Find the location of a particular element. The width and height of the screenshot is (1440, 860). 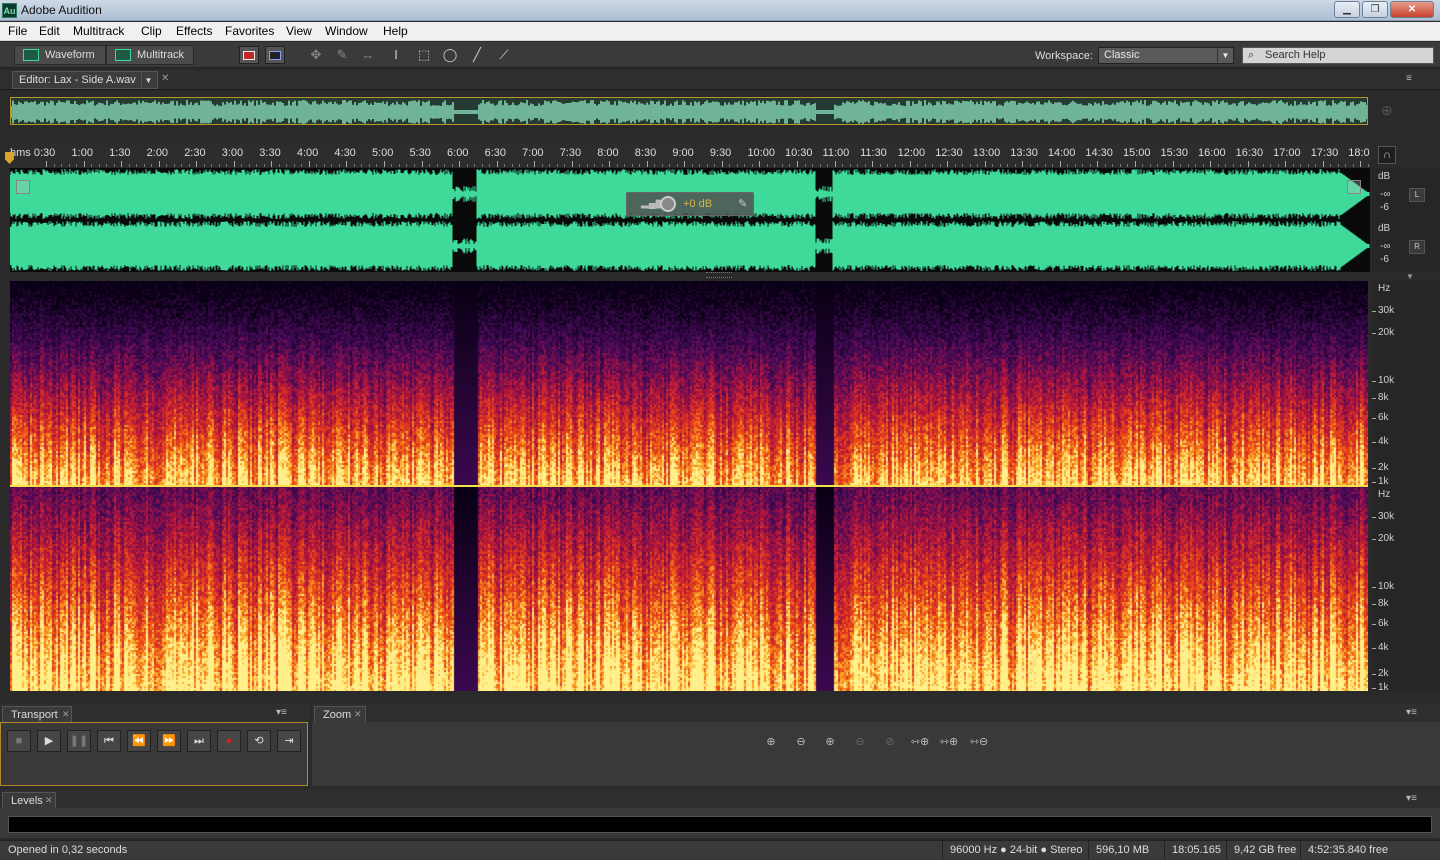

spot-healing-tool-icon: ⟋ is located at coordinates (504, 55).